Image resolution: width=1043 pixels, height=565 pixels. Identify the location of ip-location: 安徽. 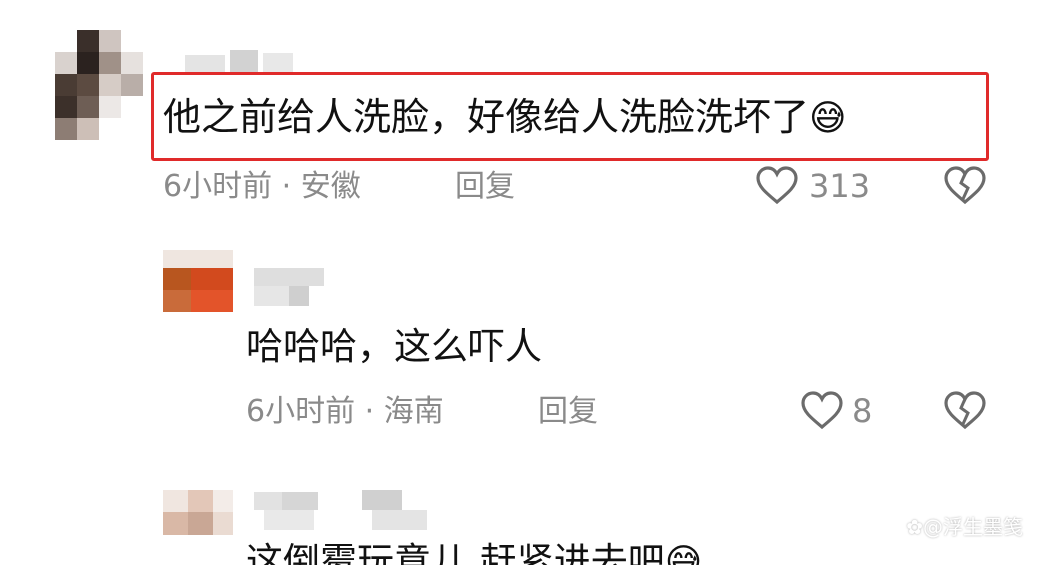
(330, 186).